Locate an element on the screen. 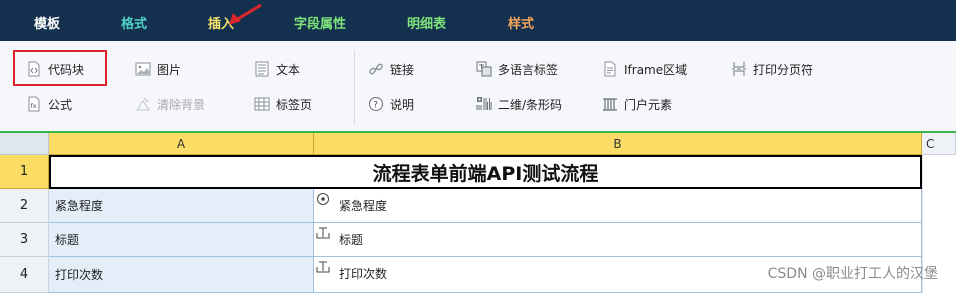 The width and height of the screenshot is (956, 293). portal-icon is located at coordinates (610, 104).